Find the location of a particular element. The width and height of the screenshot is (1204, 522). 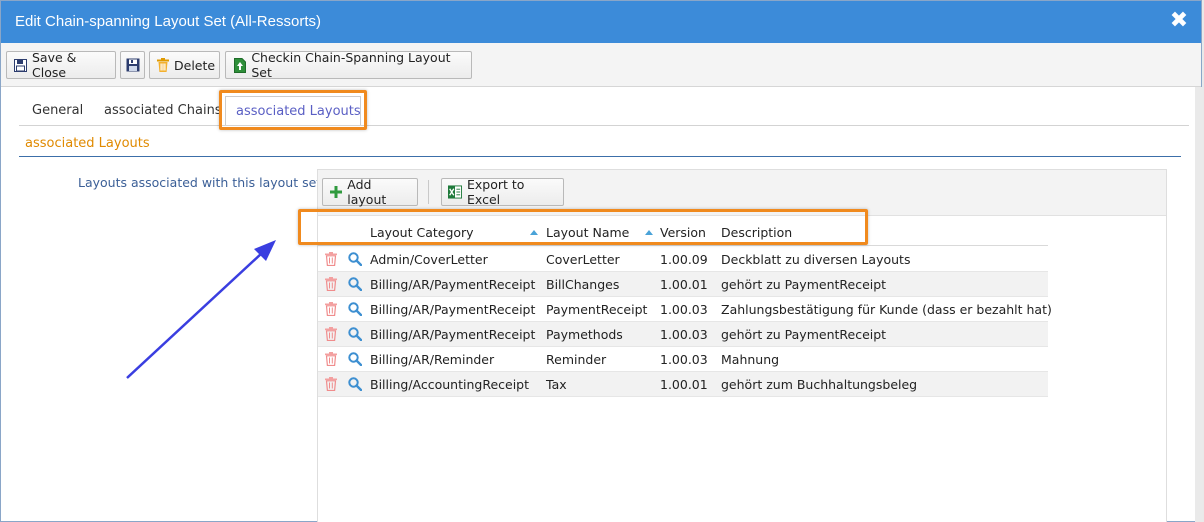

plus-icon is located at coordinates (335, 192).